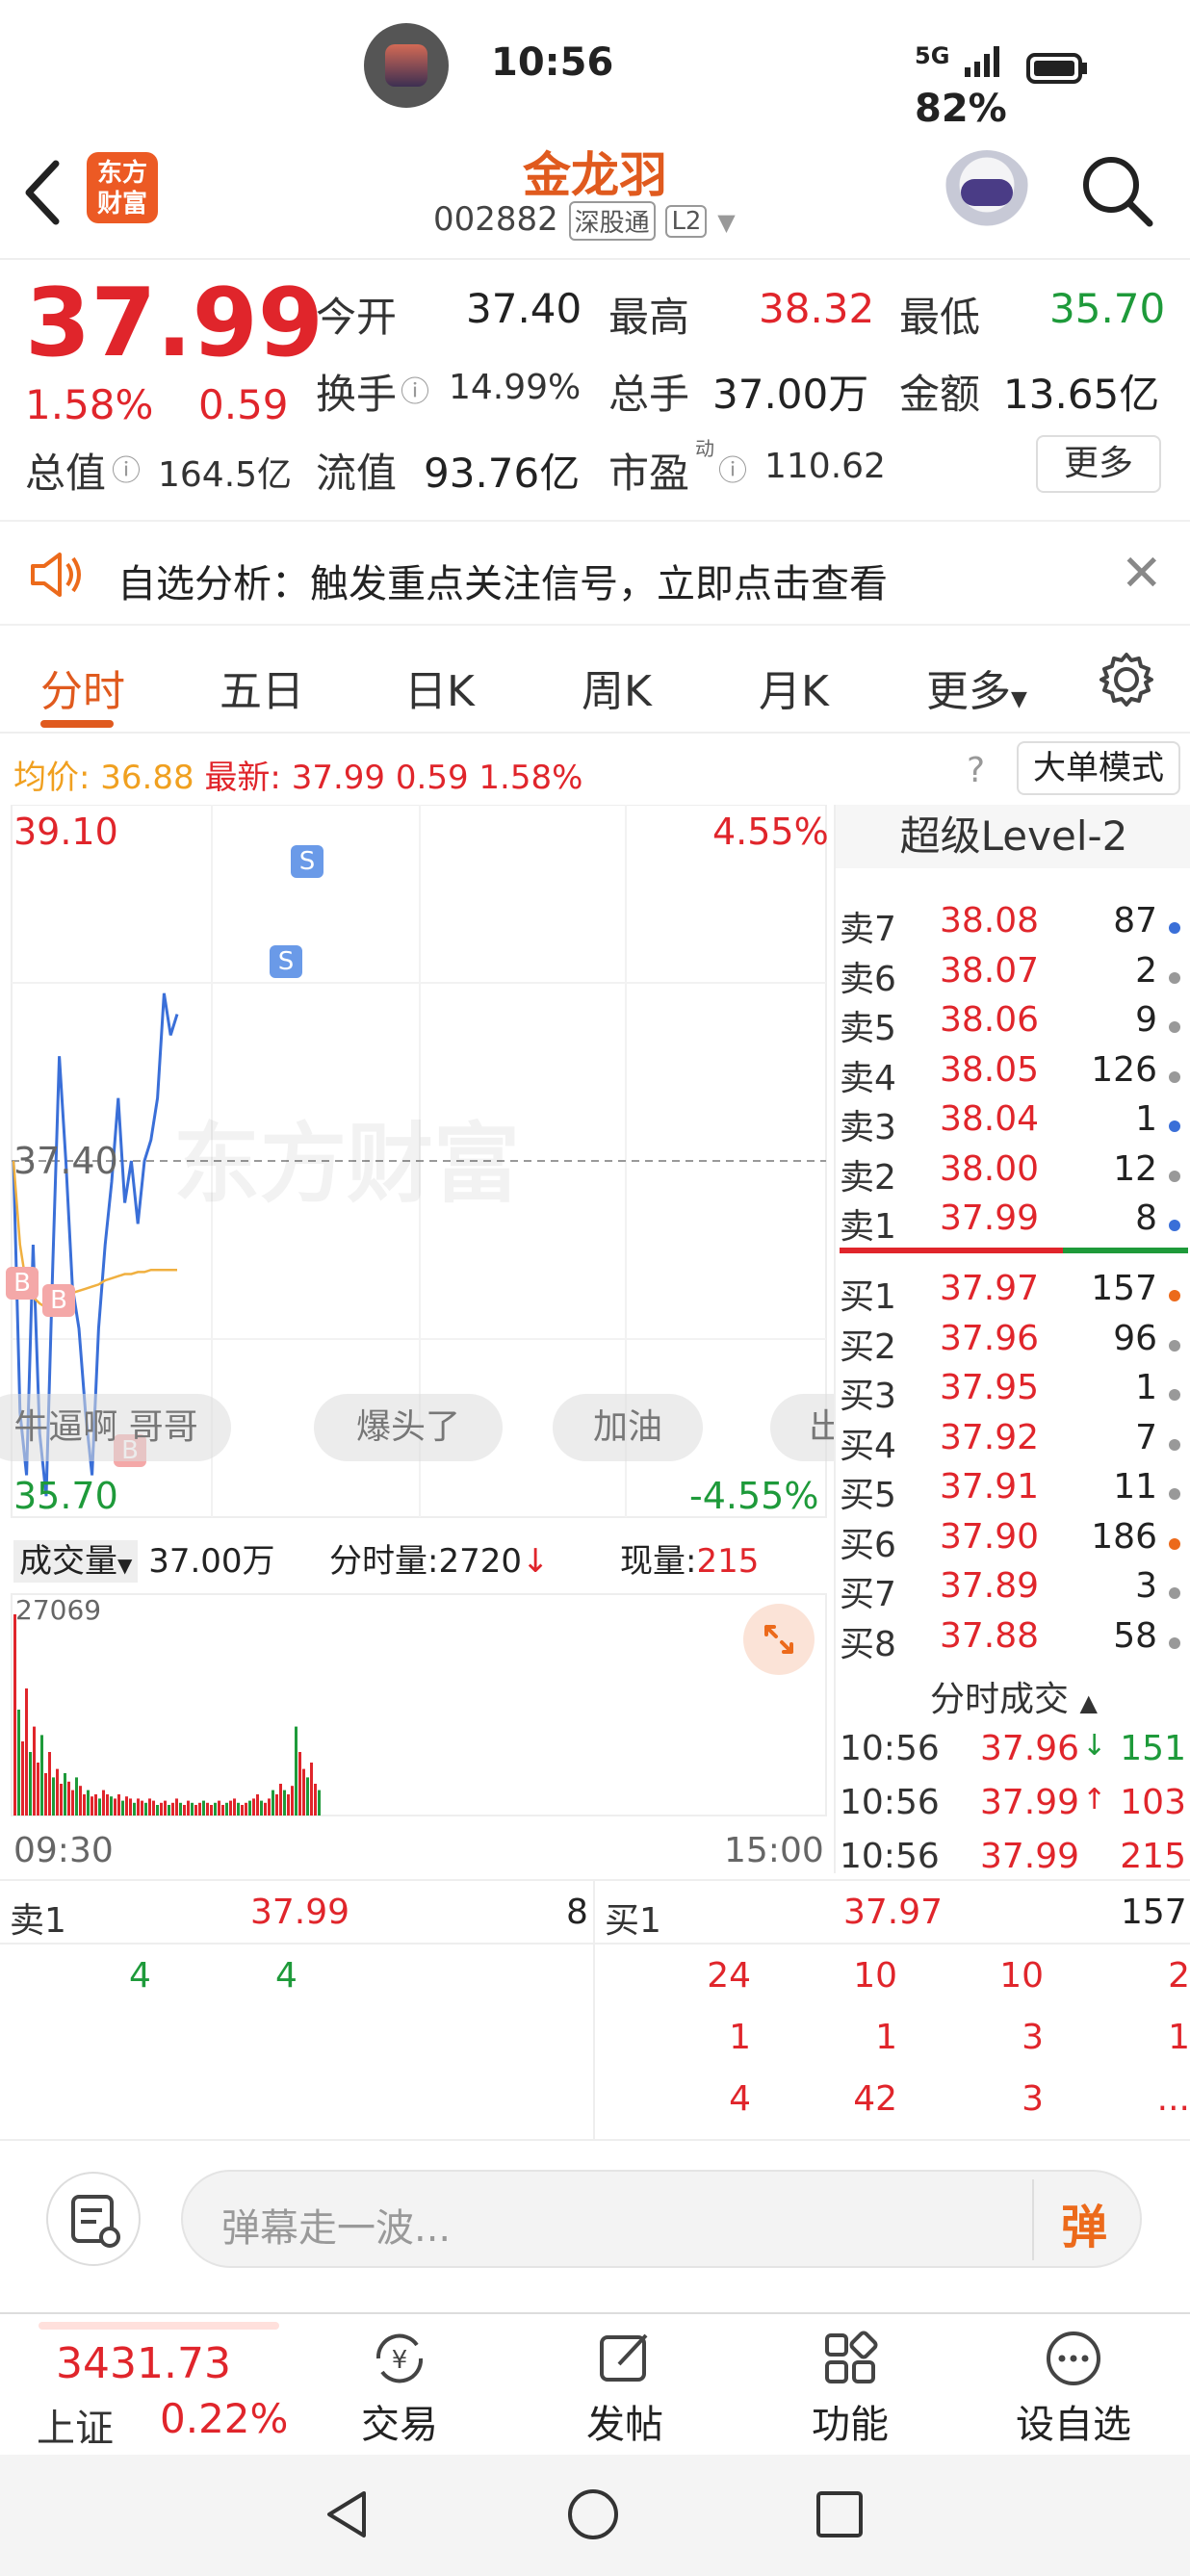 This screenshot has height=2576, width=1190. What do you see at coordinates (357, 394) in the screenshot?
I see `turnover-label: 换手` at bounding box center [357, 394].